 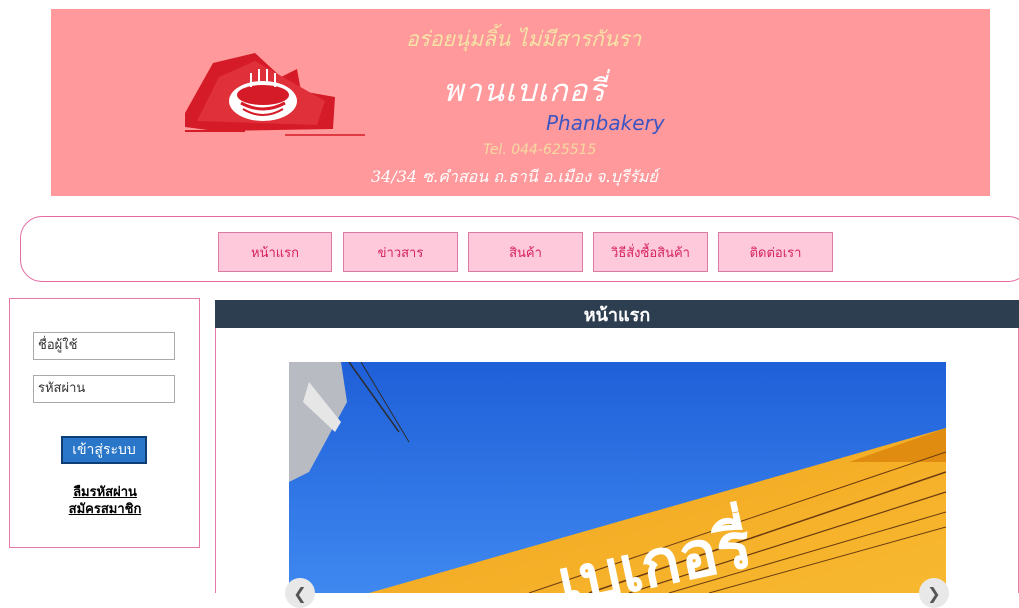 What do you see at coordinates (524, 91) in the screenshot?
I see `shop-name: พานเบเกอรี่` at bounding box center [524, 91].